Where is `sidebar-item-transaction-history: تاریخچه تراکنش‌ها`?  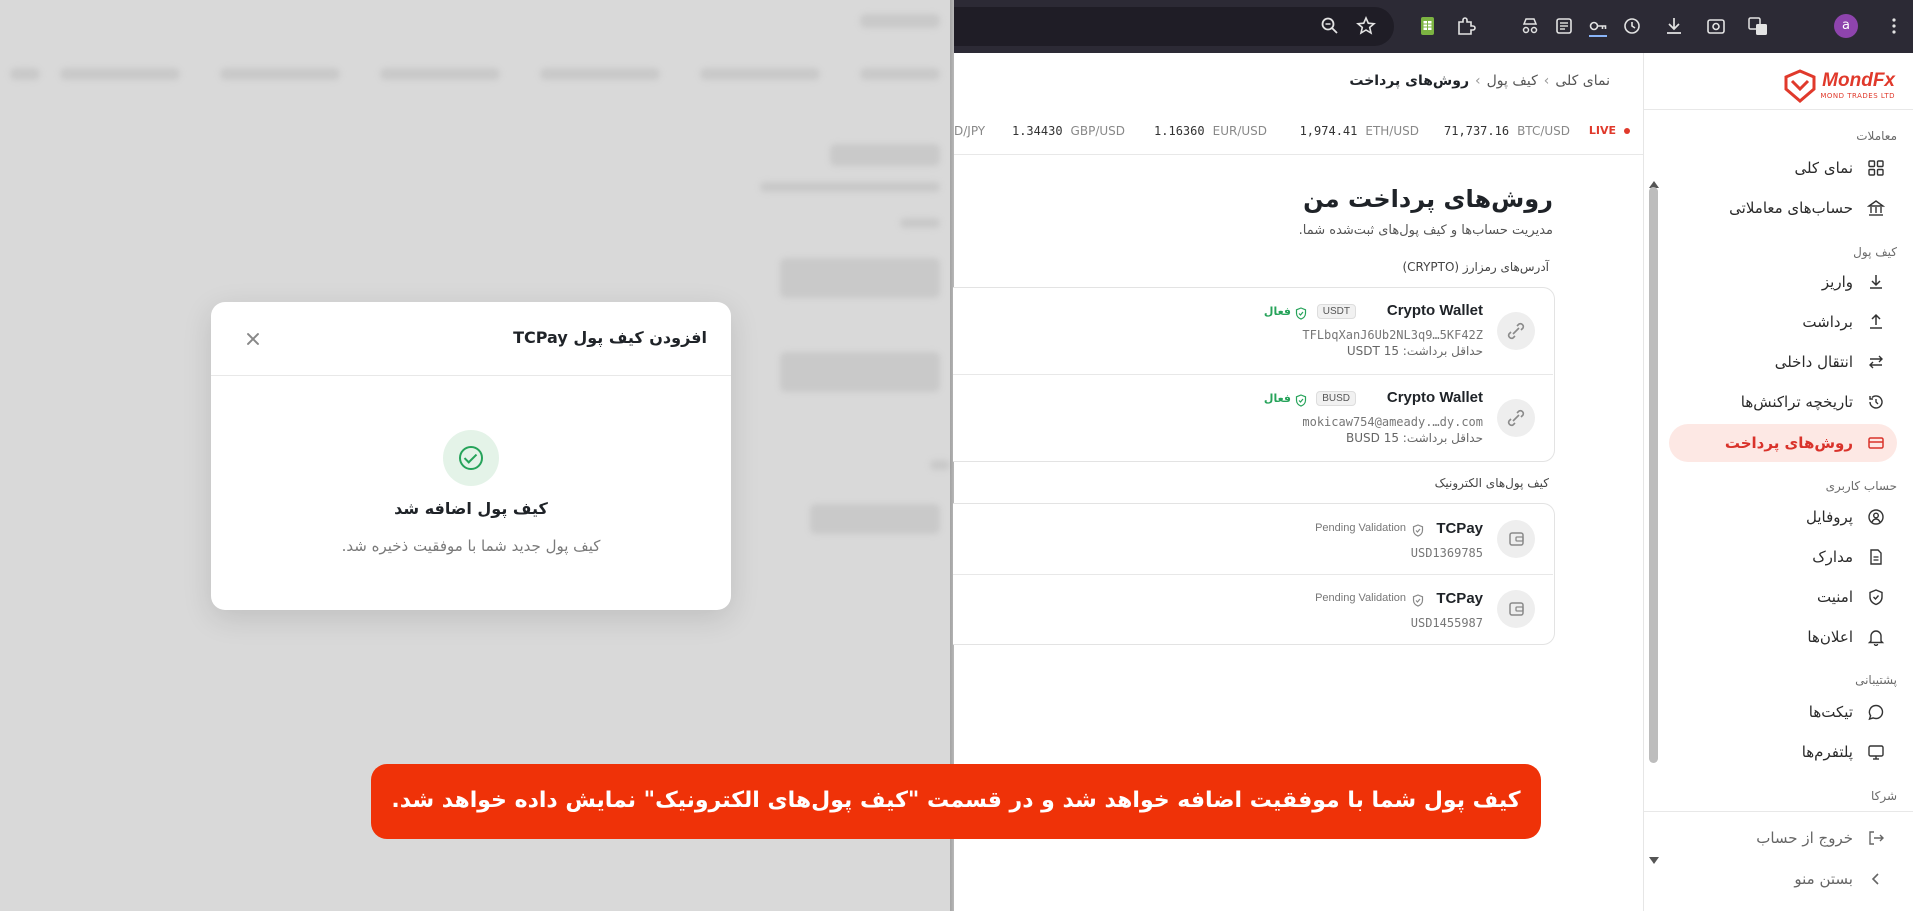 sidebar-item-transaction-history: تاریخچه تراکنش‌ها is located at coordinates (1783, 402).